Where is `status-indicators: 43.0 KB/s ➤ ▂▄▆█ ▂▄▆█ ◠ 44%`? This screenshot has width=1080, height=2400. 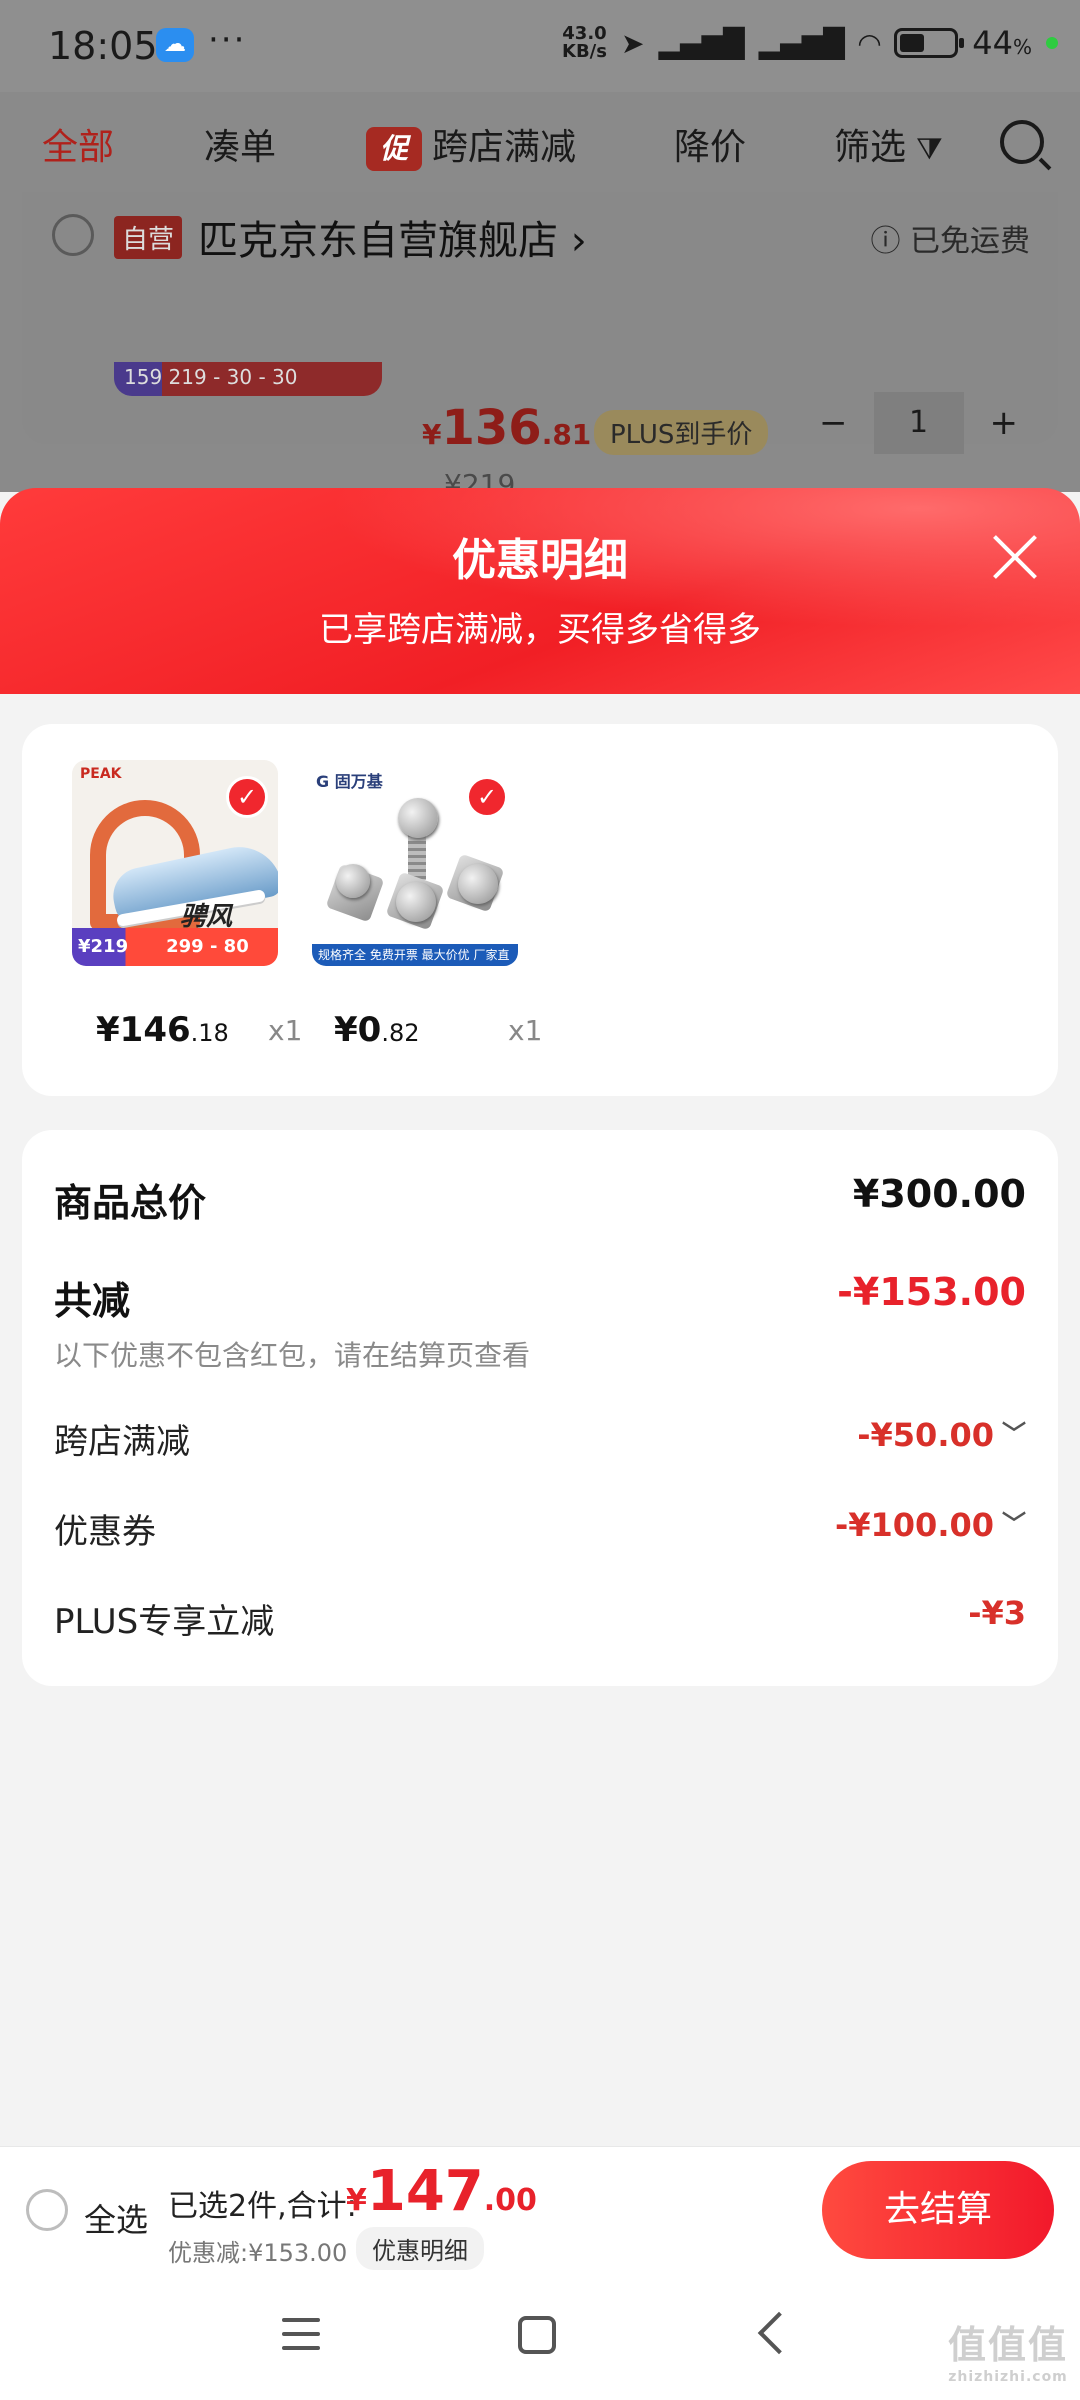 status-indicators: 43.0 KB/s ➤ ▂▄▆█ ▂▄▆█ ◠ 44% is located at coordinates (810, 43).